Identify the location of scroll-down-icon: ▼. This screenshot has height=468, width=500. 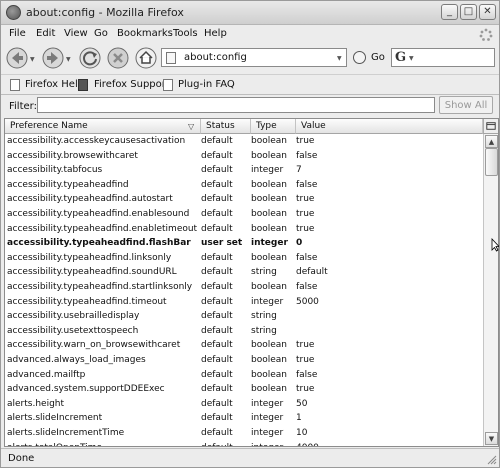
(491, 438).